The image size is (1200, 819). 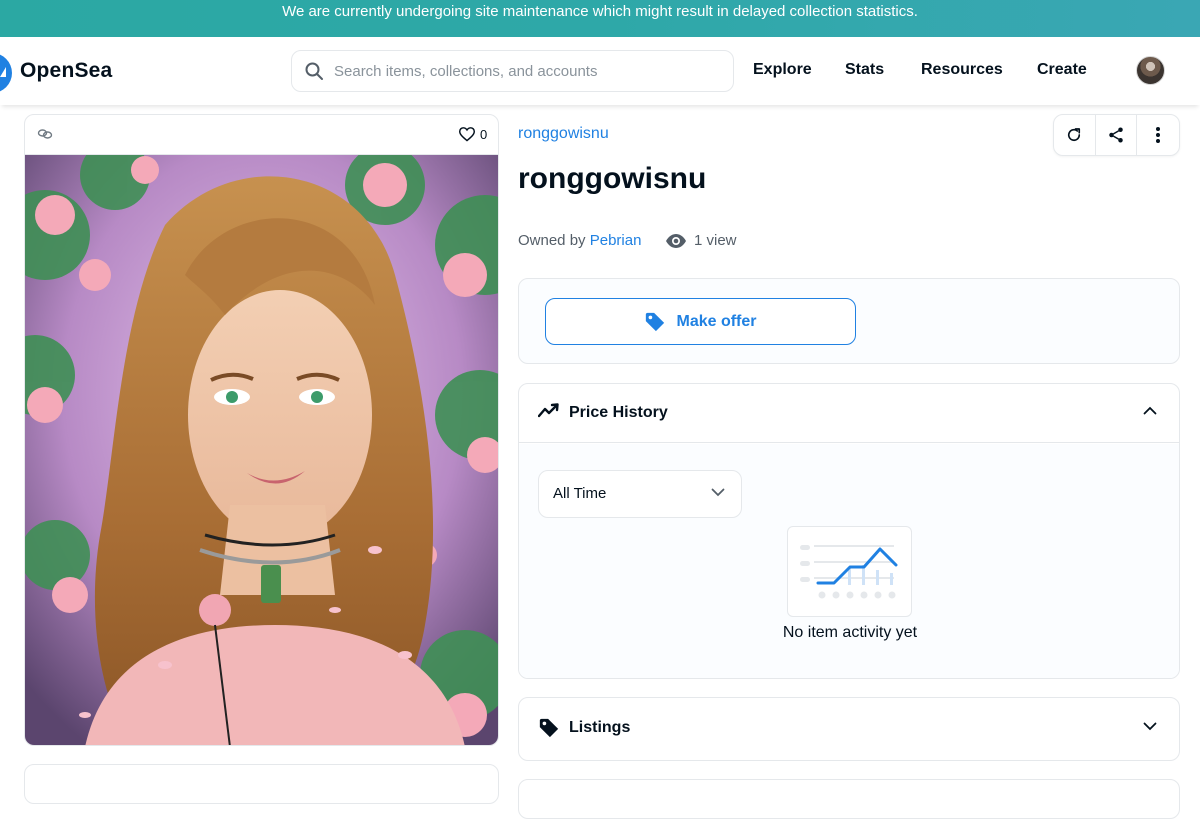 I want to click on offers-panel, so click(x=849, y=799).